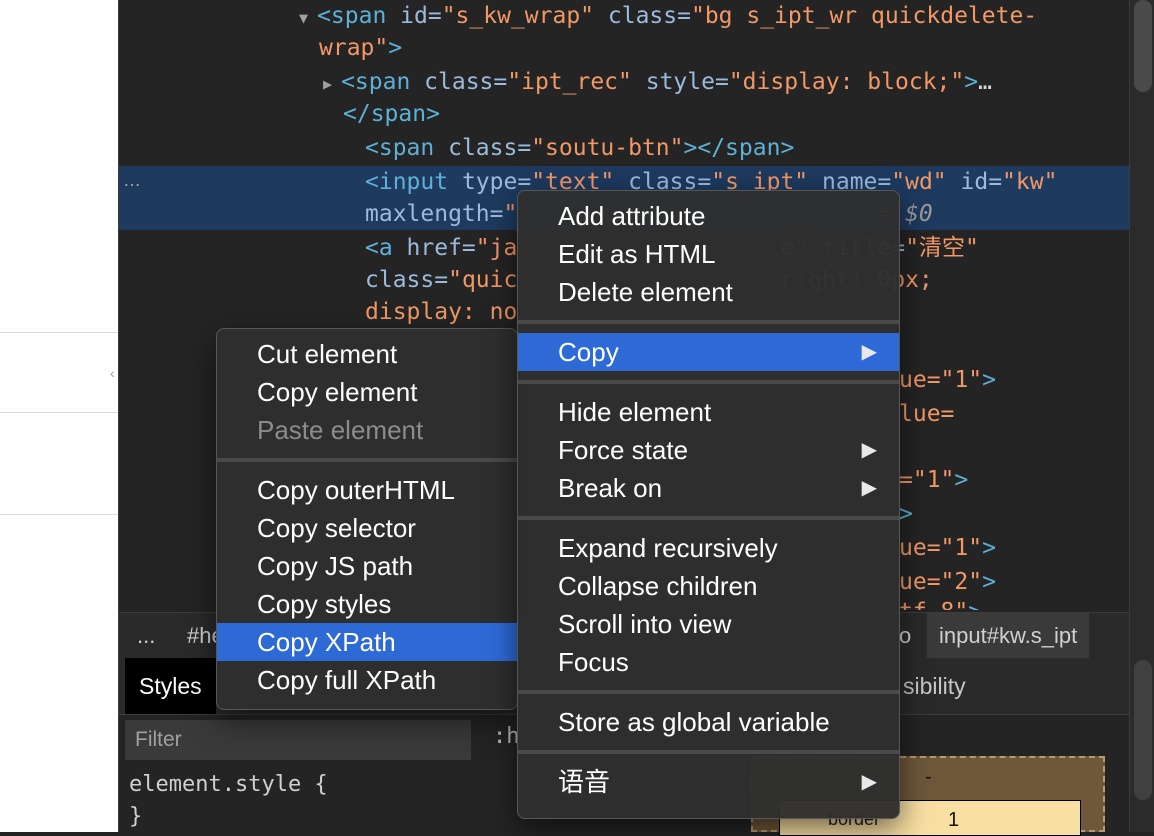 The image size is (1154, 836). Describe the element at coordinates (356, 490) in the screenshot. I see `menu-item-label: Copy outerHTML` at that location.